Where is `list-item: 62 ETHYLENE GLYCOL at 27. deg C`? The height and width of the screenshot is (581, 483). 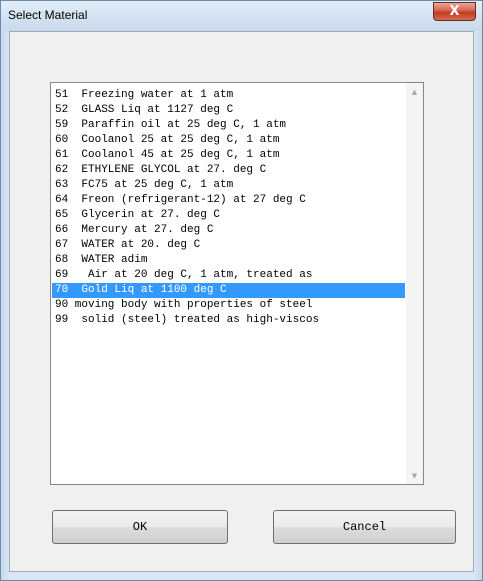 list-item: 62 ETHYLENE GLYCOL at 27. deg C is located at coordinates (228, 170).